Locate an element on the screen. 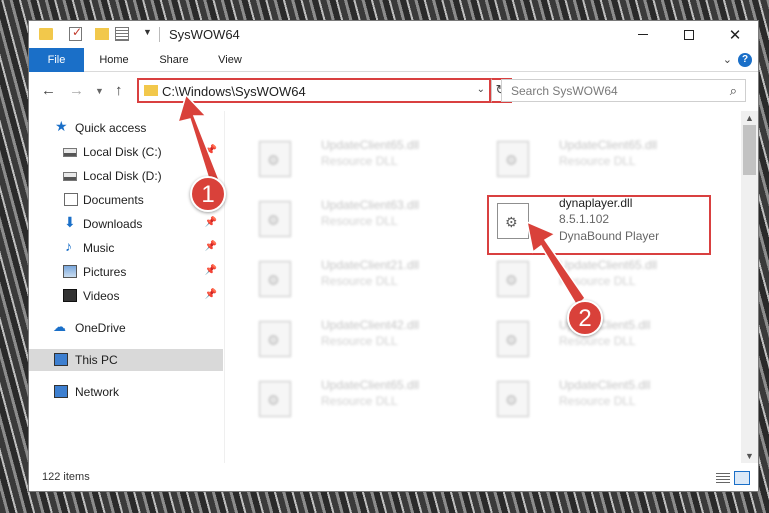  music-icon: ♪ is located at coordinates (68, 246).